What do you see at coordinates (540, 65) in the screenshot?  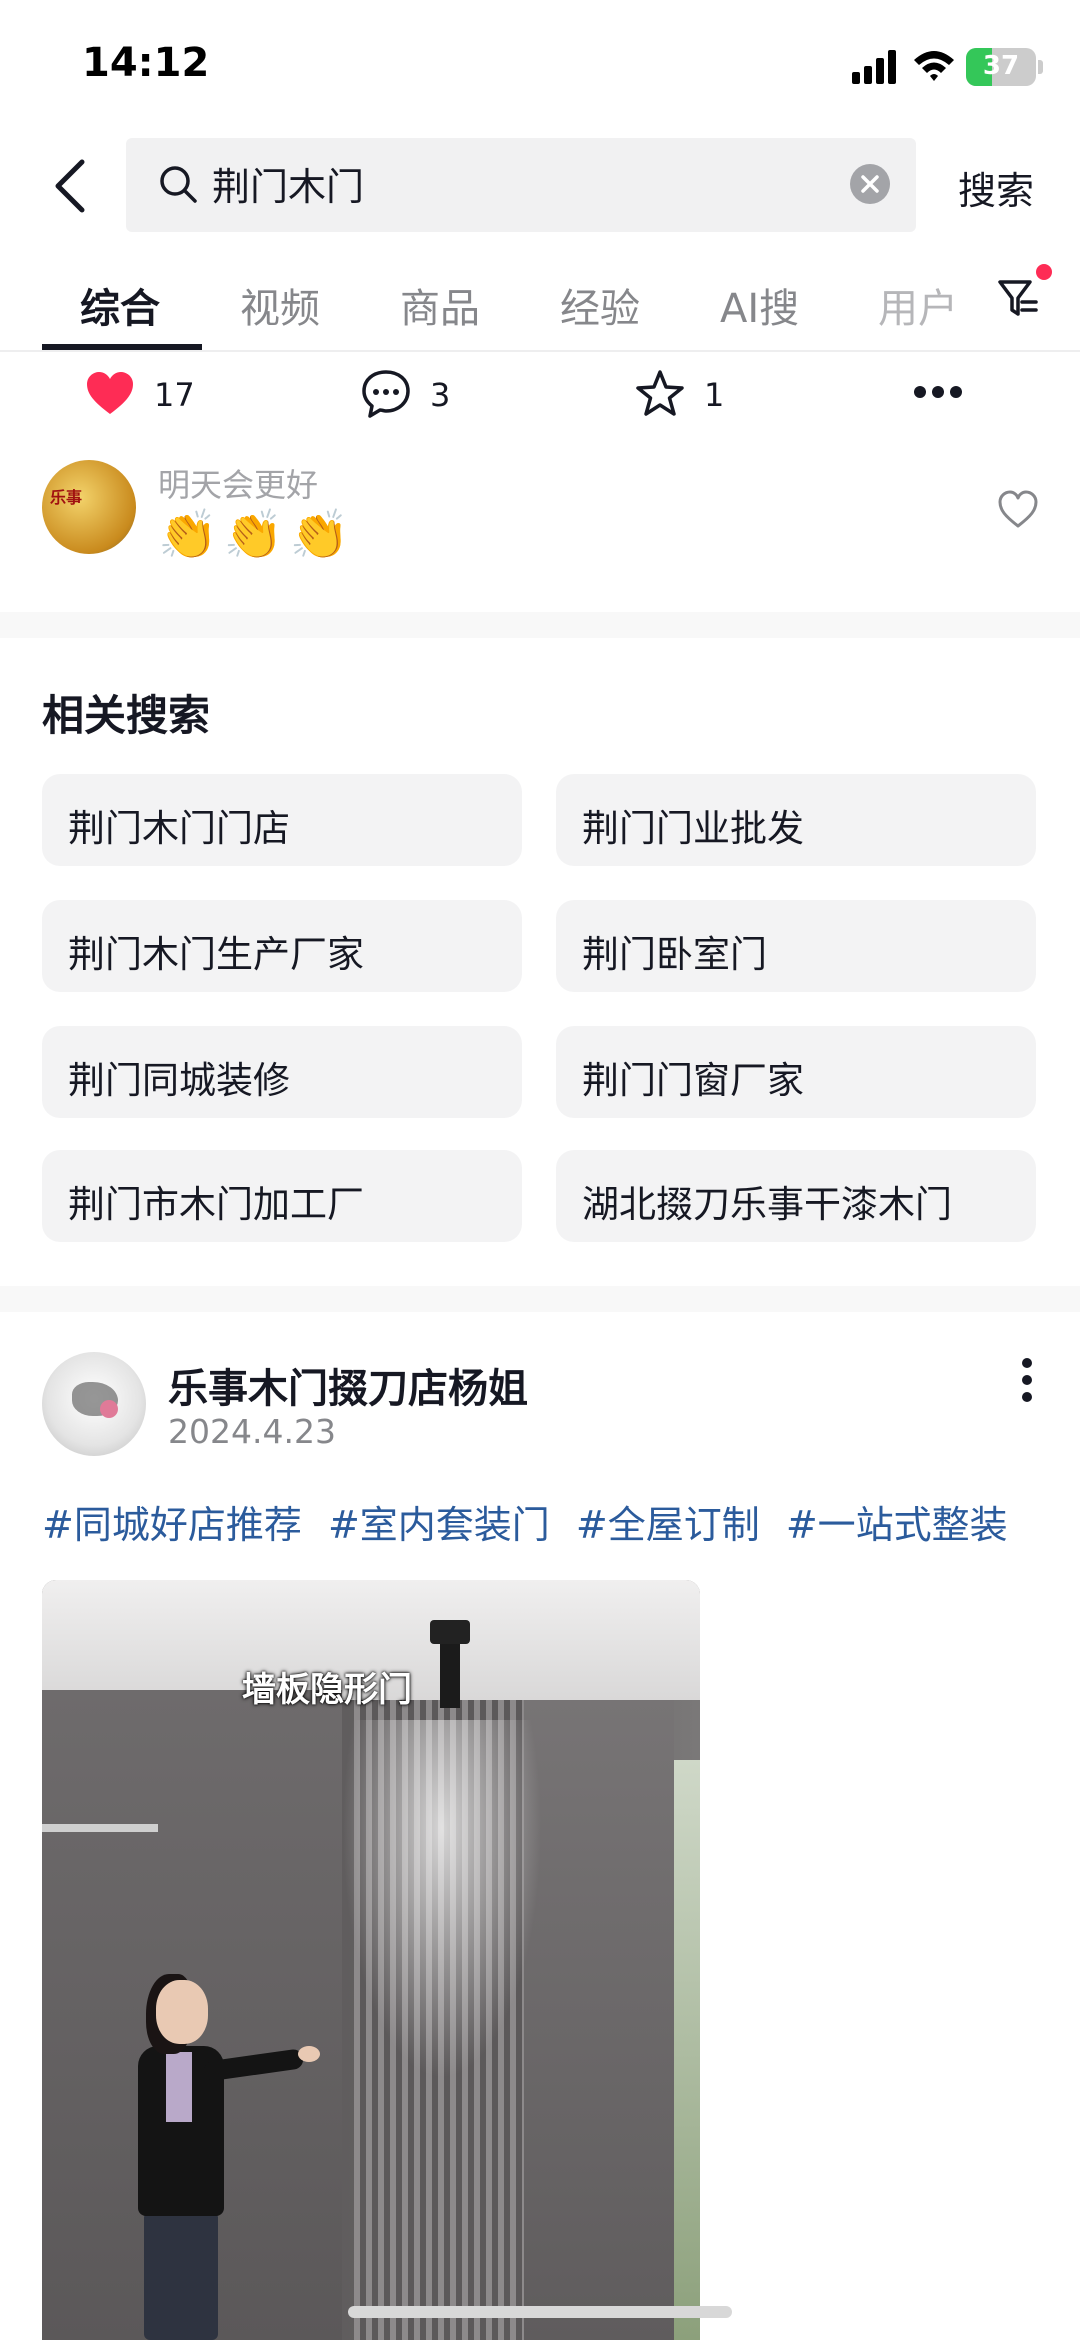 I see `status-bar: 14:12 37` at bounding box center [540, 65].